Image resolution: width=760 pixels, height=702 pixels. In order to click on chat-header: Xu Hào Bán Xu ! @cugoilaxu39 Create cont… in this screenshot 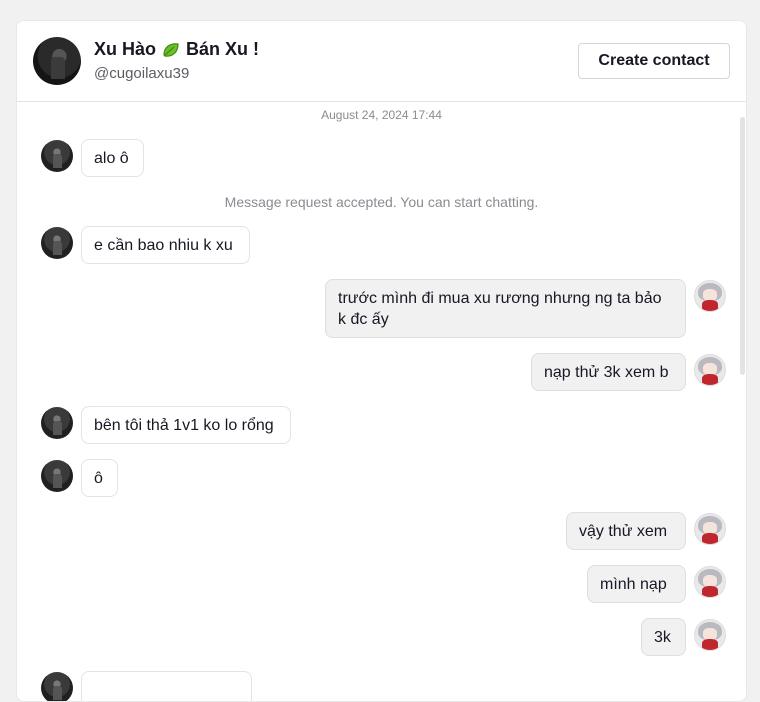, I will do `click(381, 61)`.